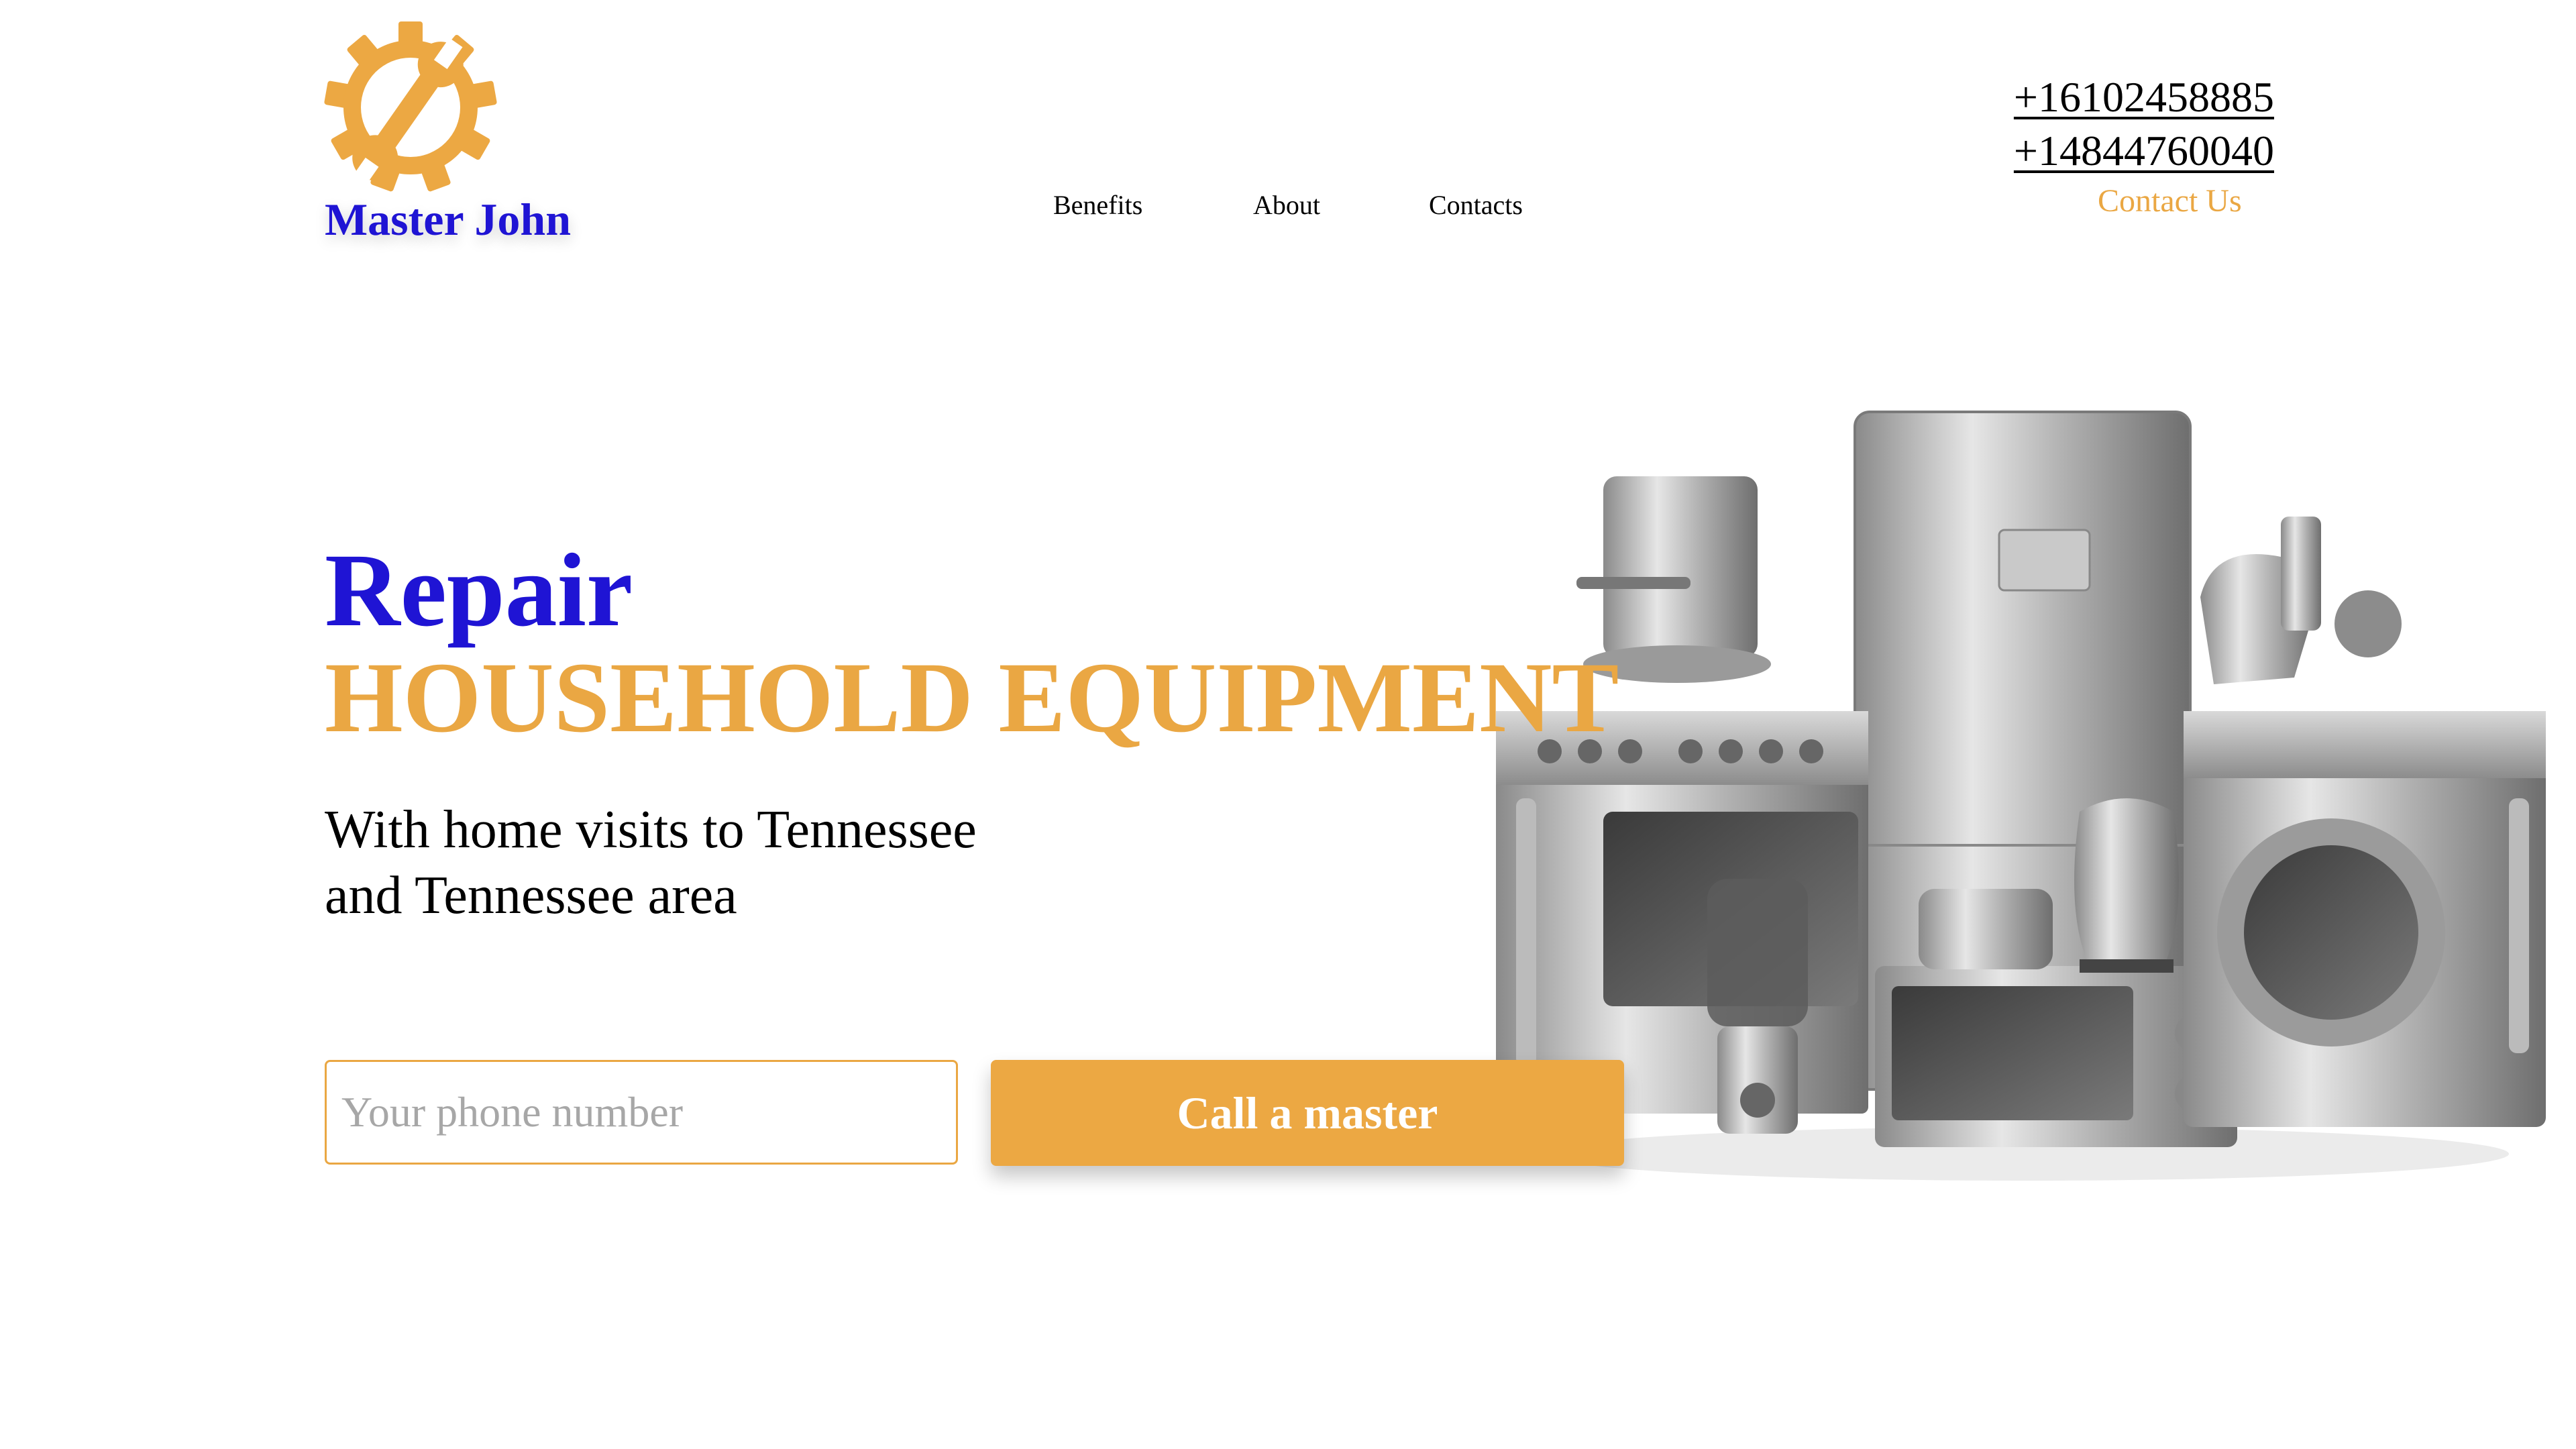 Image resolution: width=2576 pixels, height=1449 pixels. What do you see at coordinates (1097, 205) in the screenshot?
I see `nav-benefits-link: Benefits` at bounding box center [1097, 205].